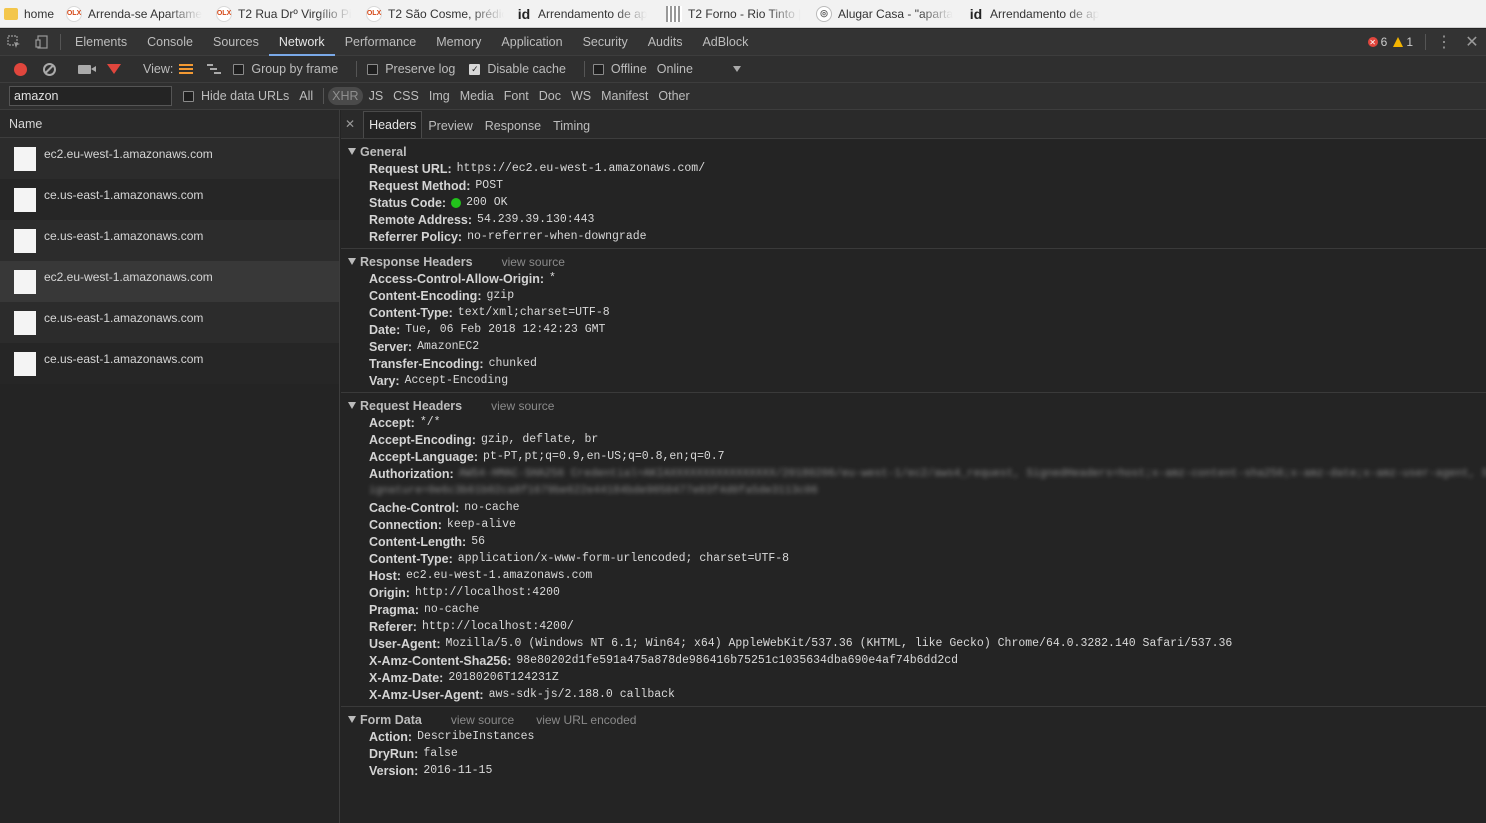 This screenshot has height=823, width=1486. What do you see at coordinates (169, 124) in the screenshot?
I see `column-header-name: Name` at bounding box center [169, 124].